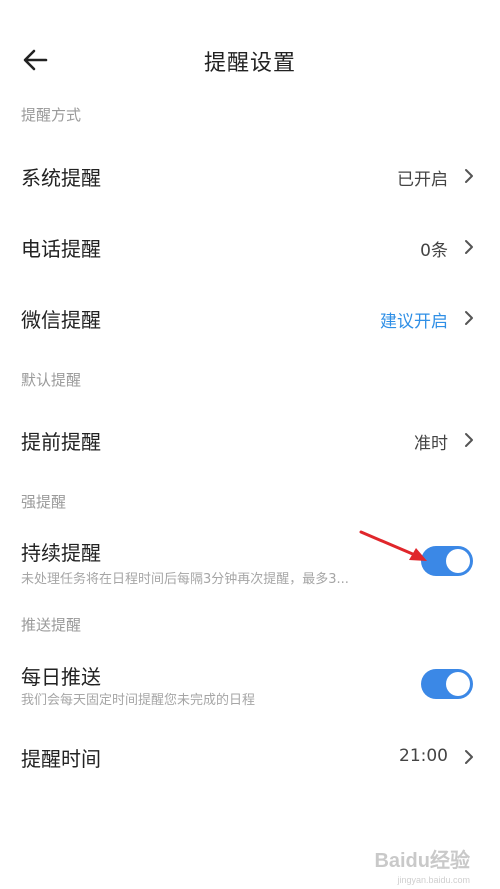 This screenshot has width=500, height=889. What do you see at coordinates (51, 625) in the screenshot?
I see `section-label-push: 推送提醒` at bounding box center [51, 625].